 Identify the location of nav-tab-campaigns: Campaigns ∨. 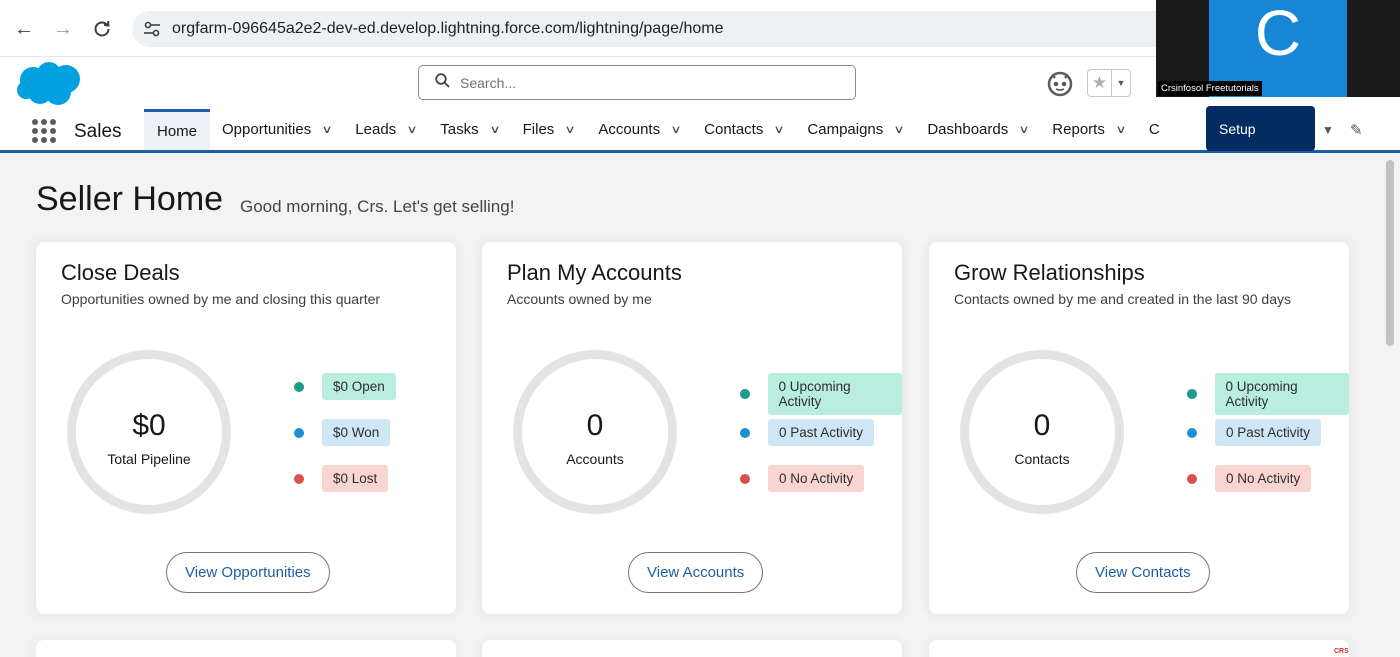
(855, 129).